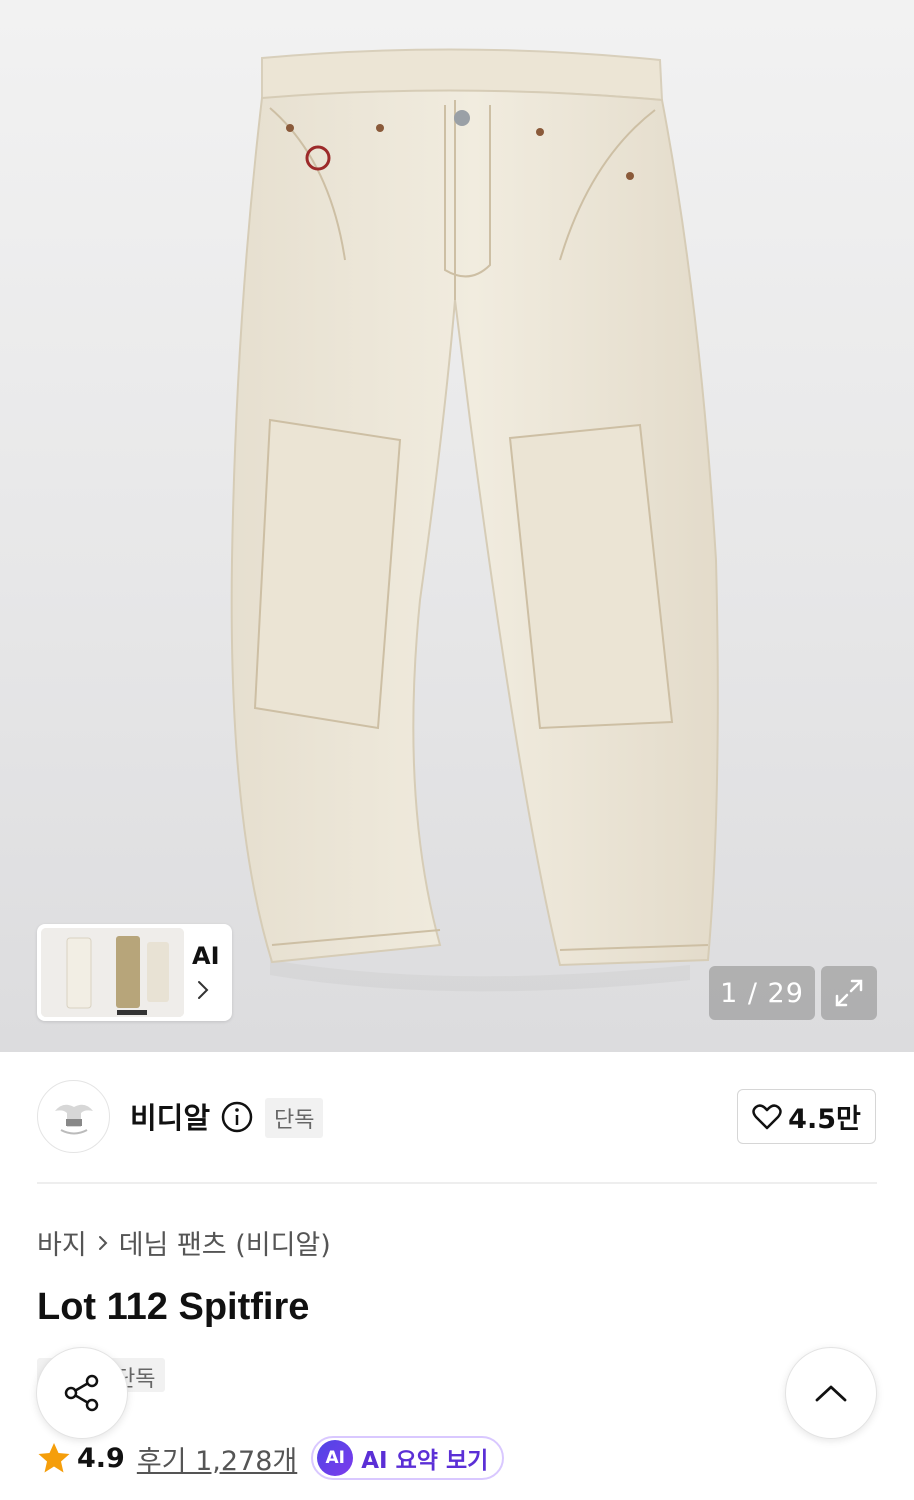 Image resolution: width=914 pixels, height=1500 pixels. I want to click on scroll-top-button, so click(831, 1393).